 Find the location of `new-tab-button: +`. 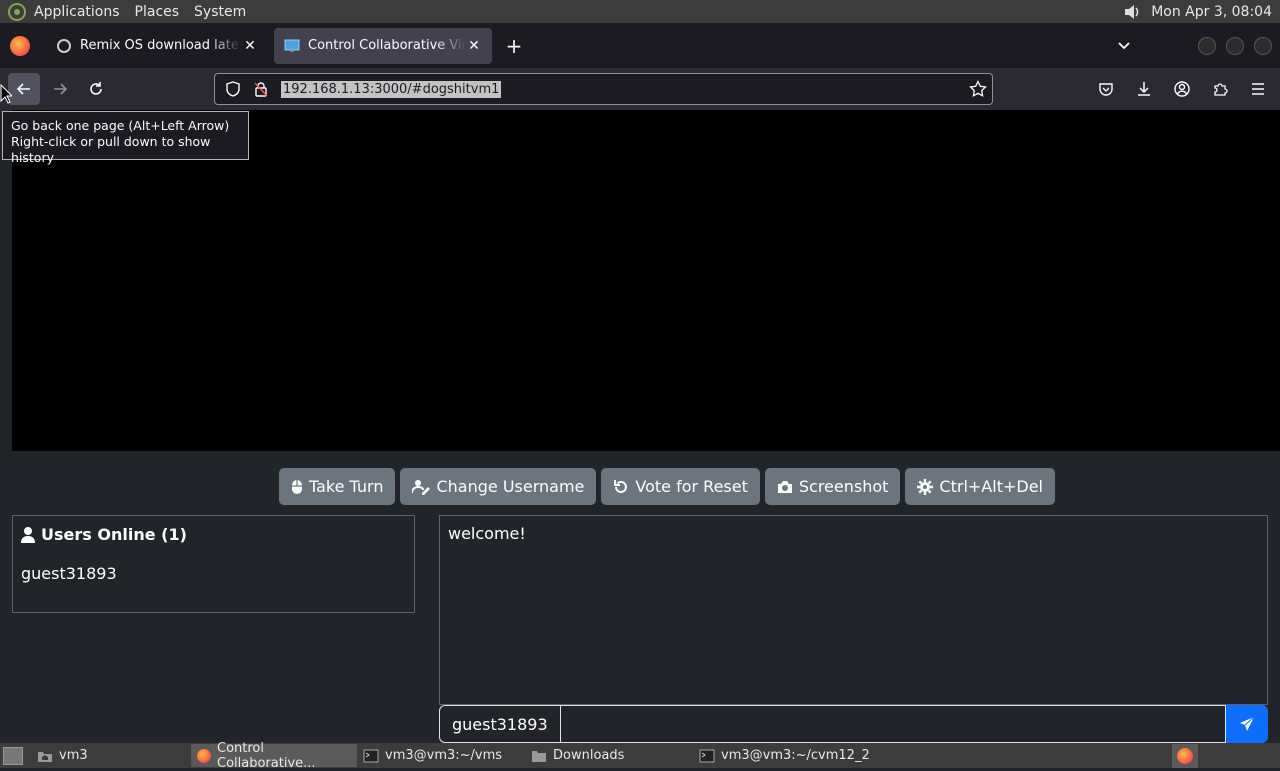

new-tab-button: + is located at coordinates (514, 46).